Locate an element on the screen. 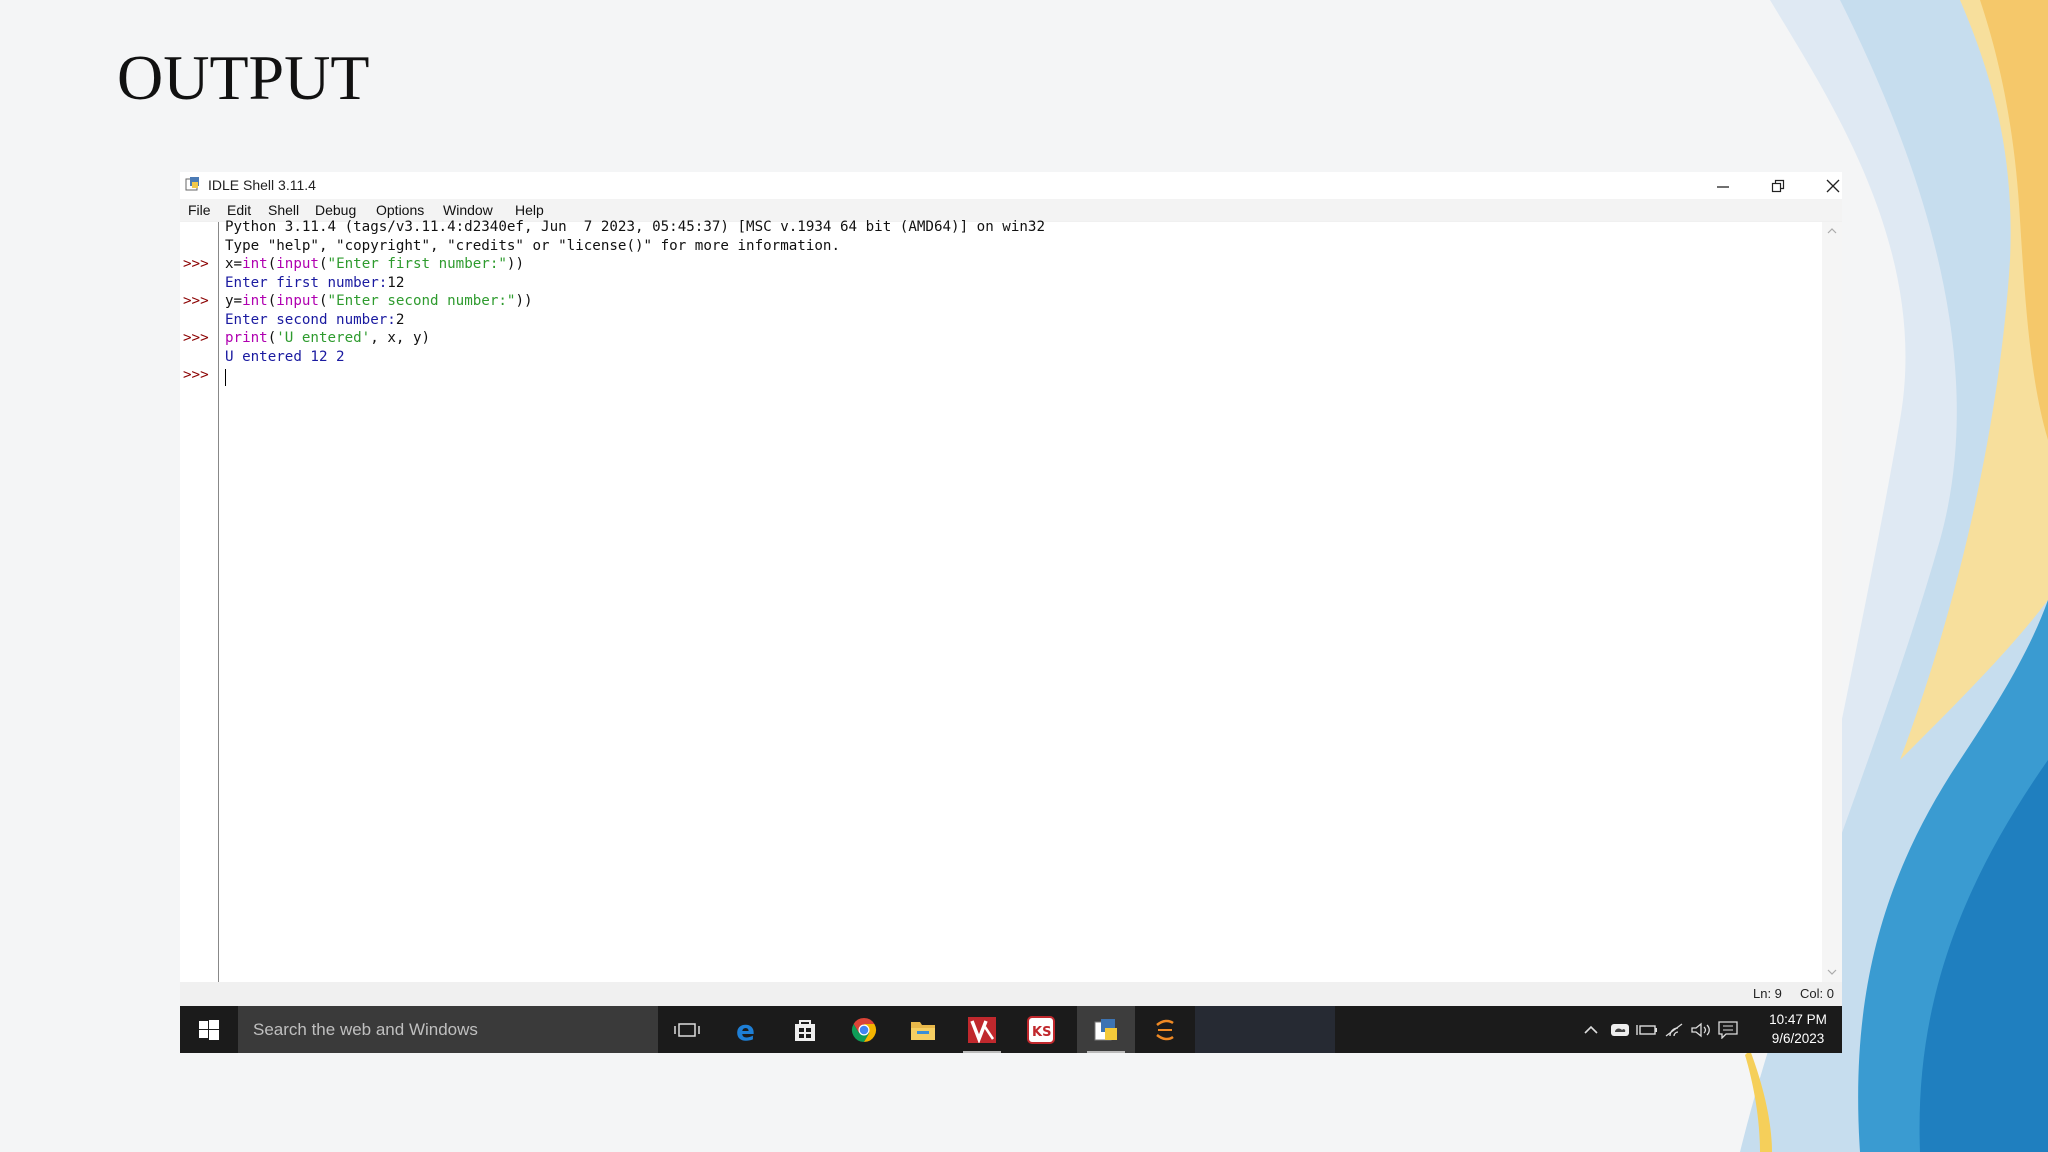  slide-title: OUTPUT is located at coordinates (243, 77).